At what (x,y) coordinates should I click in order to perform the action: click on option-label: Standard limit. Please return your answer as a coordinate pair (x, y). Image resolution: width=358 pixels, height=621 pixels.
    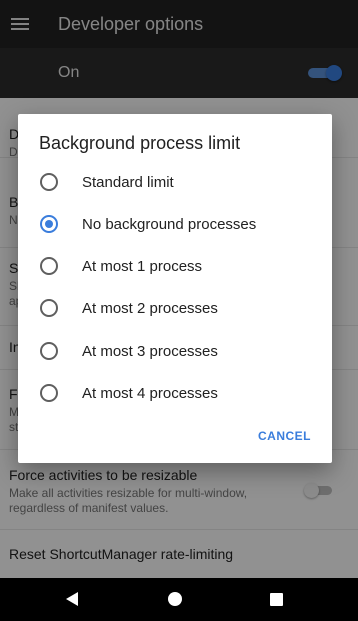
    Looking at the image, I should click on (128, 182).